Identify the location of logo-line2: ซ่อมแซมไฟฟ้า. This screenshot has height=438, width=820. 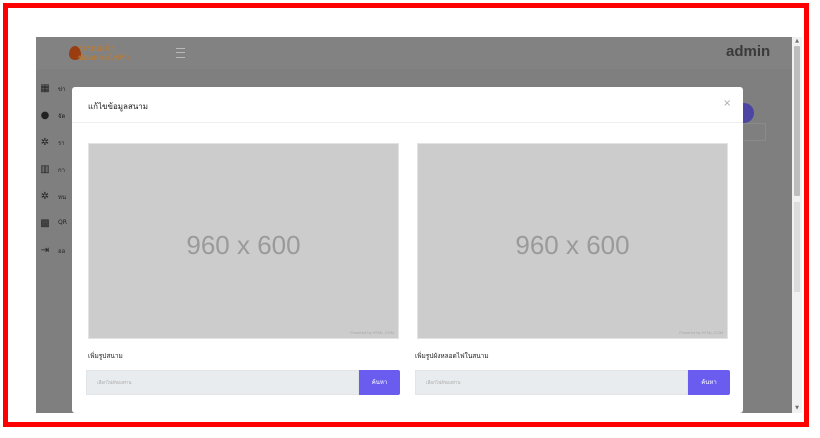
(104, 57).